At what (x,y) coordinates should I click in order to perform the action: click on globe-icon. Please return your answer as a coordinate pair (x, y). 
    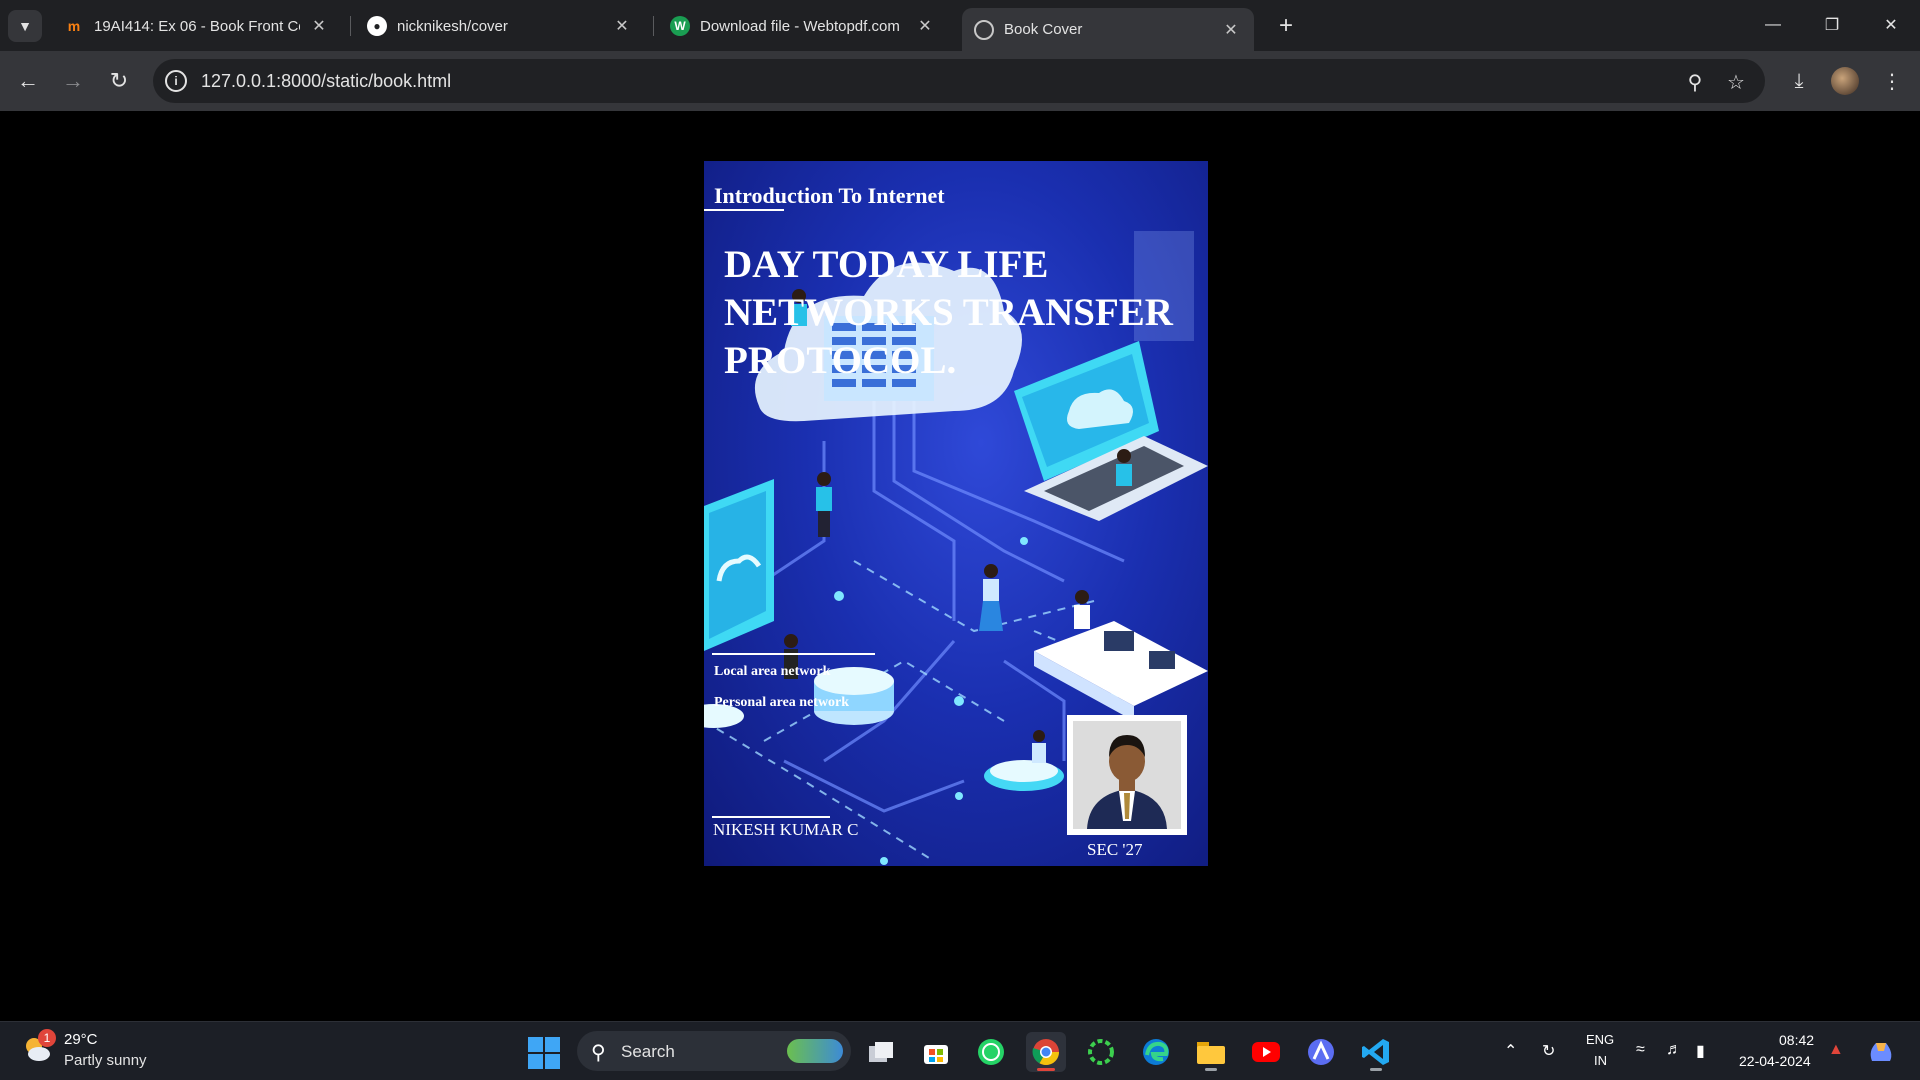
    Looking at the image, I should click on (984, 29).